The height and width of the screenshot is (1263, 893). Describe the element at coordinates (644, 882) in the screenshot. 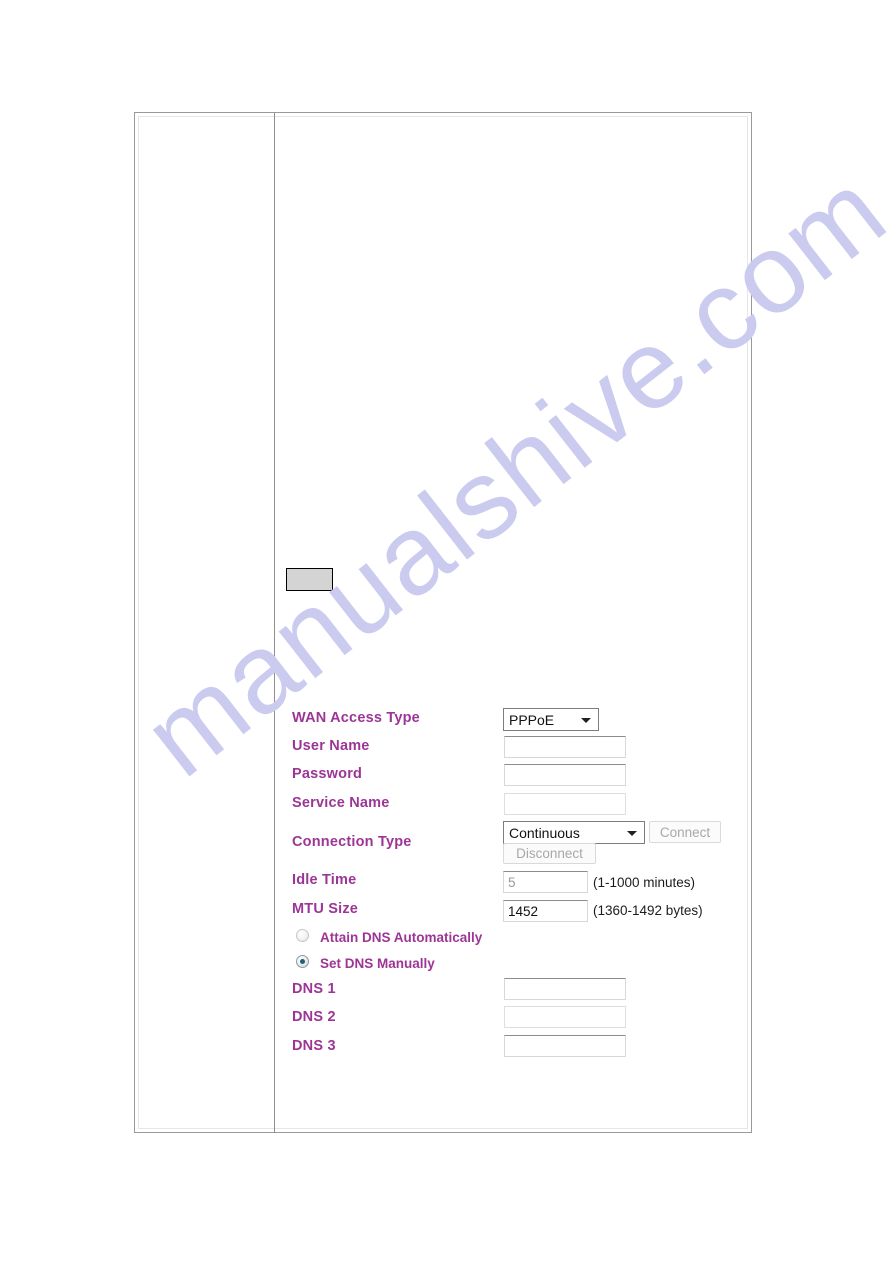

I see `idle-time-hint: (1-1000 minutes)` at that location.